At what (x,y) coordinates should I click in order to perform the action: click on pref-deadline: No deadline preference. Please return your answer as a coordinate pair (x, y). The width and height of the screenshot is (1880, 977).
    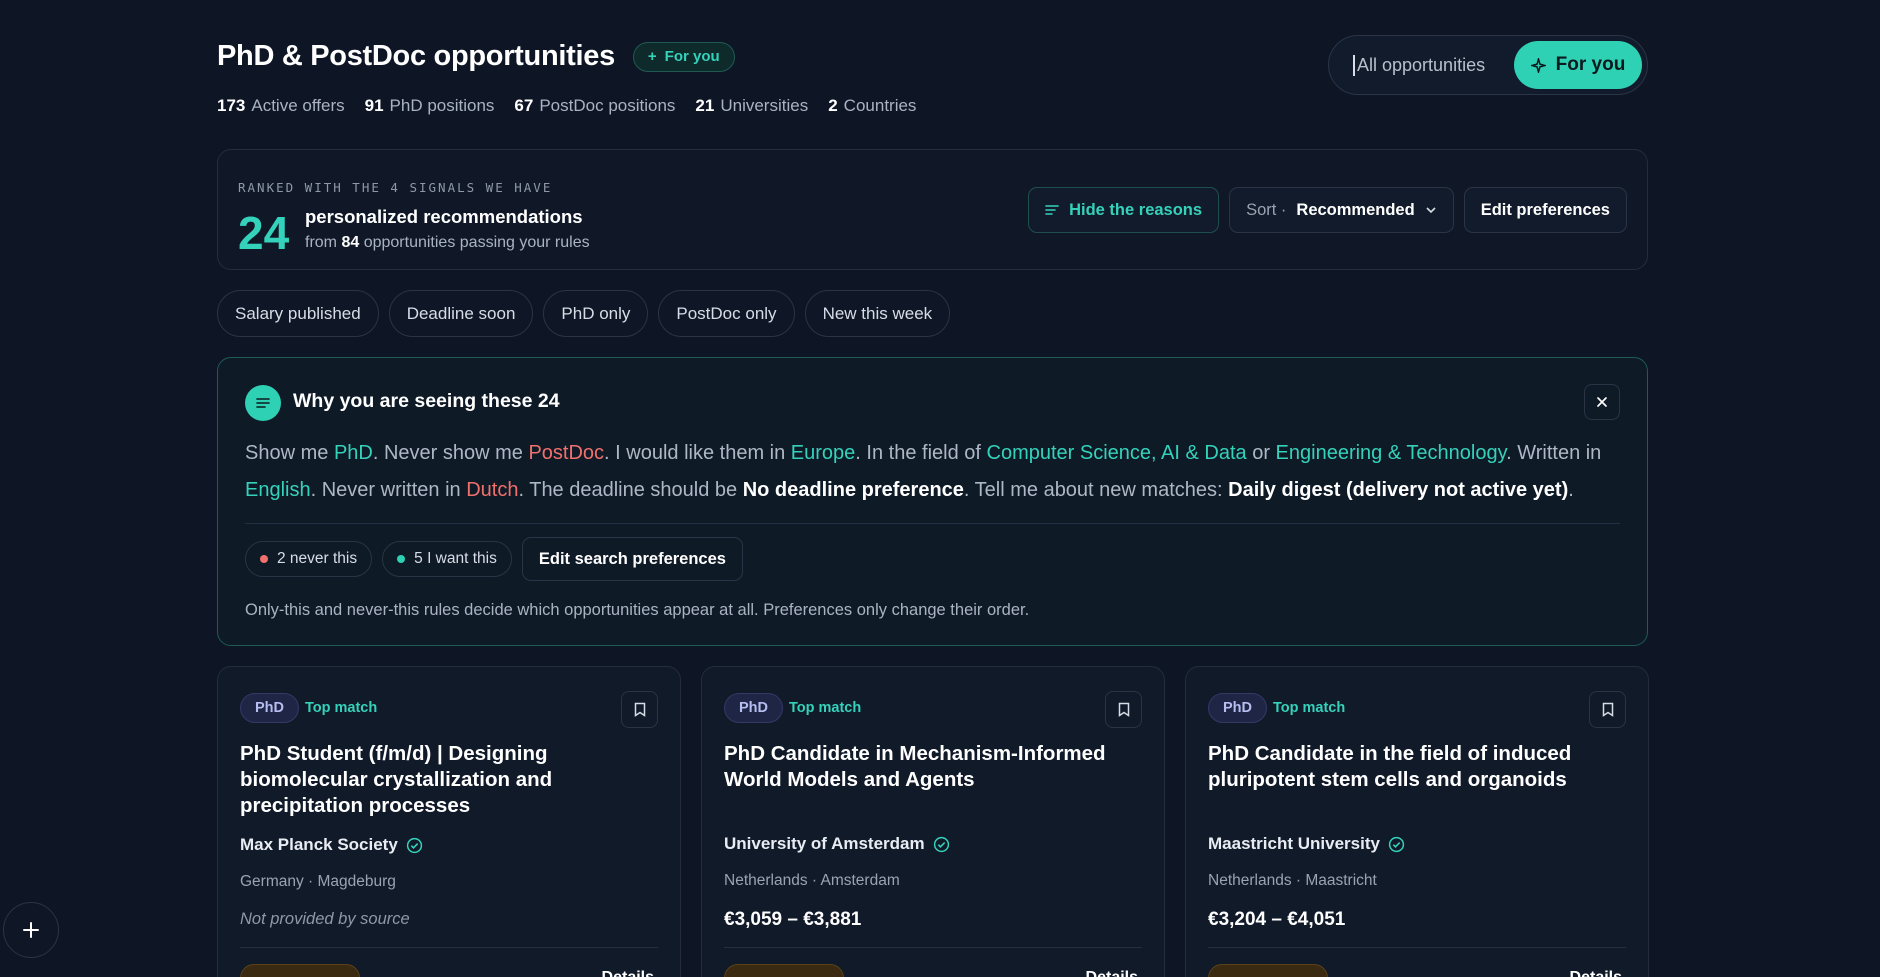
    Looking at the image, I should click on (853, 490).